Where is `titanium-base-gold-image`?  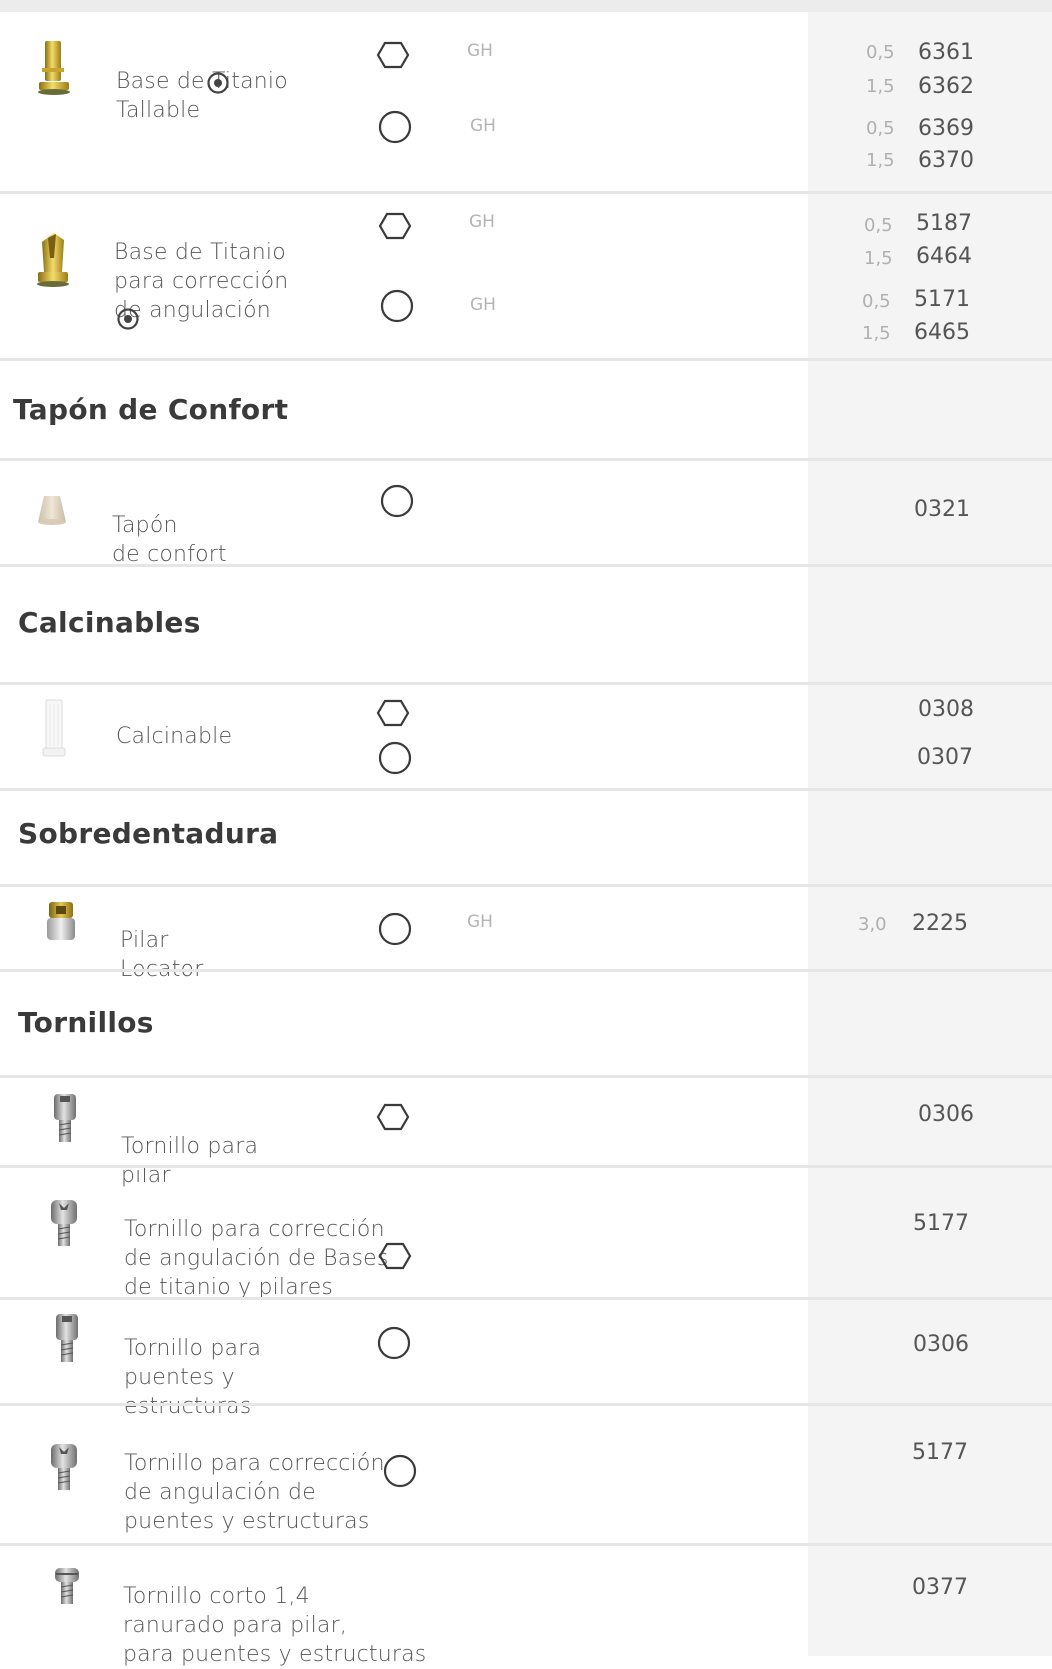 titanium-base-gold-image is located at coordinates (54, 68).